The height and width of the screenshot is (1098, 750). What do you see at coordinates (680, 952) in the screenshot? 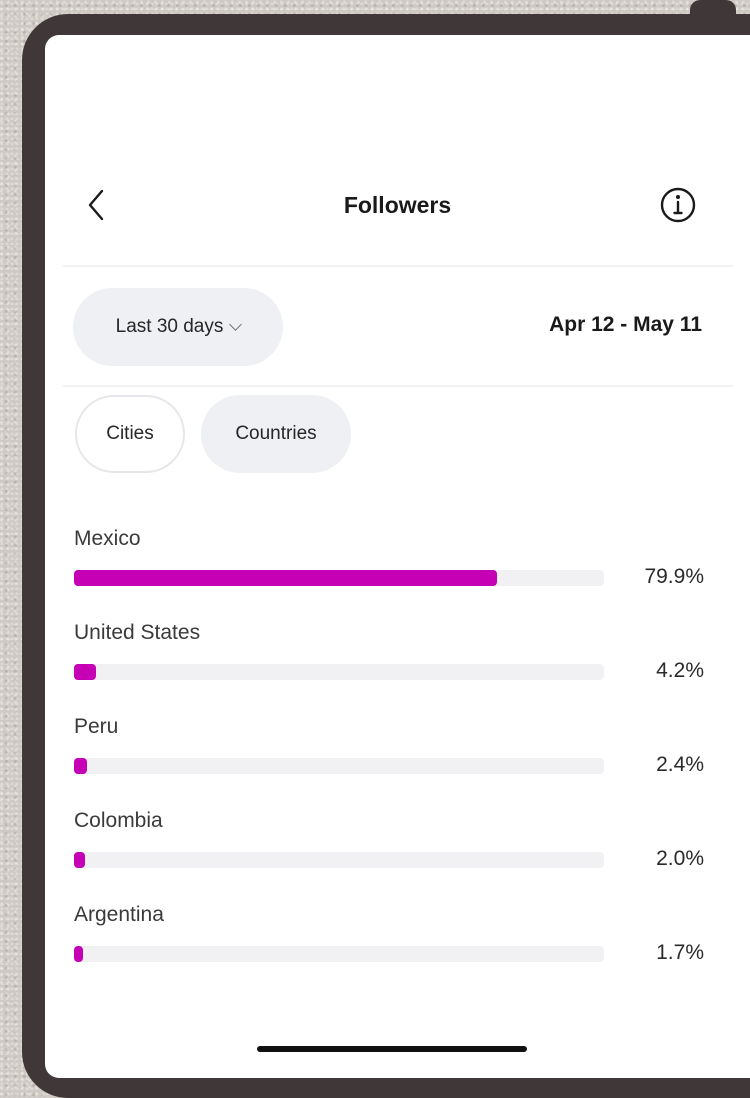
I see `percentage-label: 1.7%` at bounding box center [680, 952].